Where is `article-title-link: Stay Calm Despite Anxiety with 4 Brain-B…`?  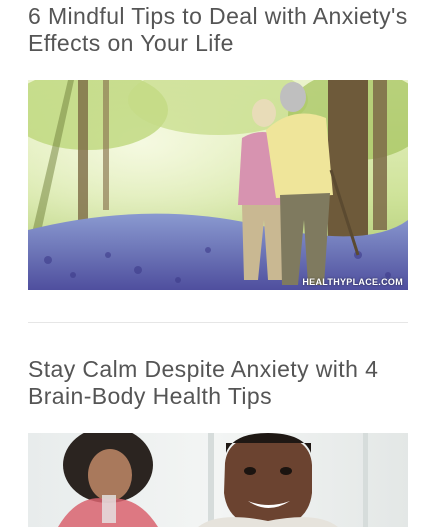
article-title-link: Stay Calm Despite Anxiety with 4 Brain-B… is located at coordinates (228, 383).